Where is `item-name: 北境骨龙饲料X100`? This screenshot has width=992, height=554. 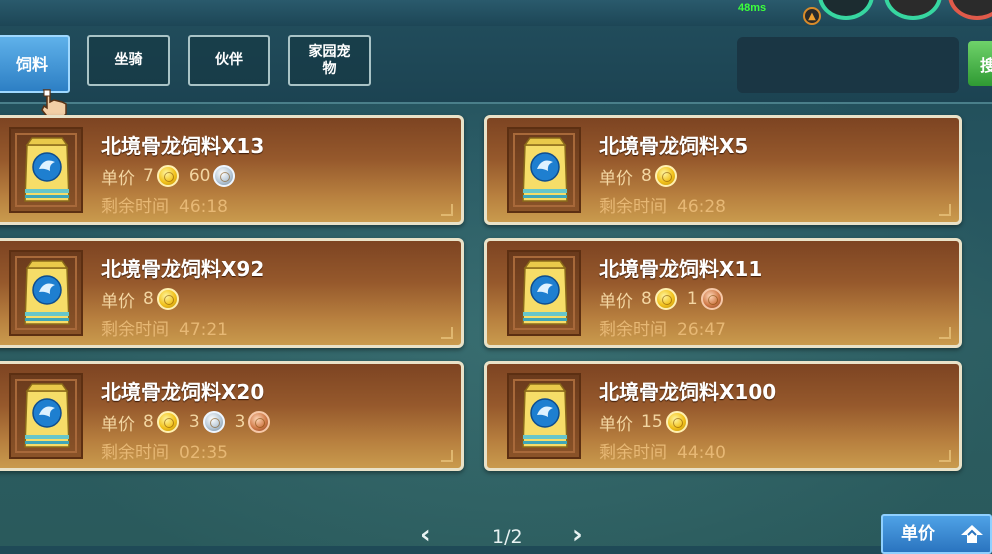 item-name: 北境骨龙饲料X100 is located at coordinates (688, 392).